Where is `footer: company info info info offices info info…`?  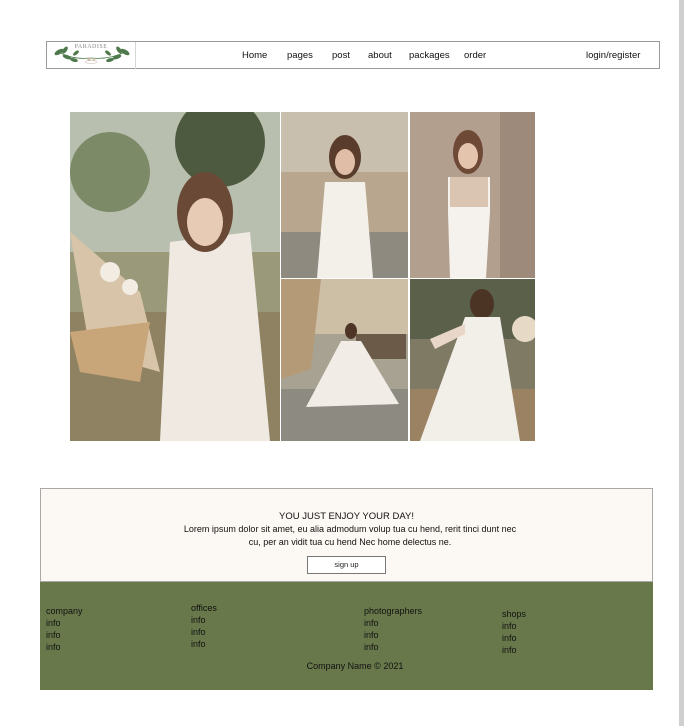 footer: company info info info offices info info… is located at coordinates (346, 636).